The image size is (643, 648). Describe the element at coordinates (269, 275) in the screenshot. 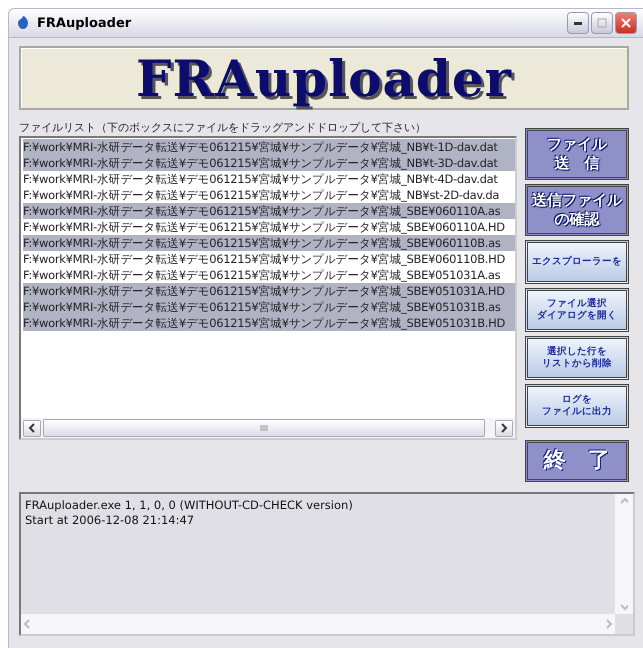

I see `file-row: F:¥work¥MRI-水研データ転送¥デモ061215¥宮城¥サンプルデータ¥宮城_SBE¥051031A.as` at that location.